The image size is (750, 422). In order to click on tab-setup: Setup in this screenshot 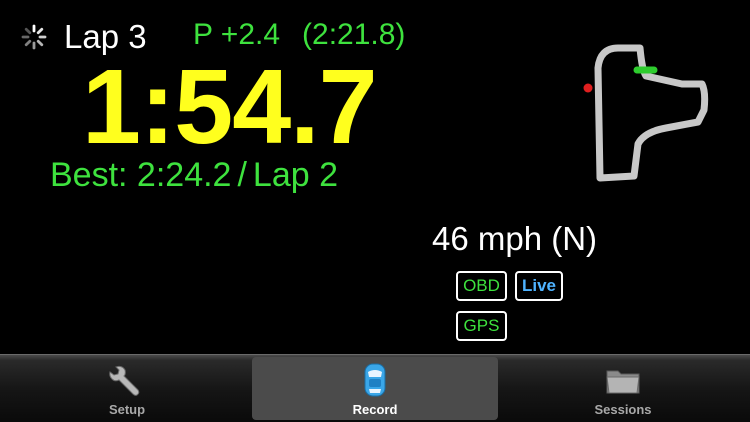, I will do `click(127, 388)`.